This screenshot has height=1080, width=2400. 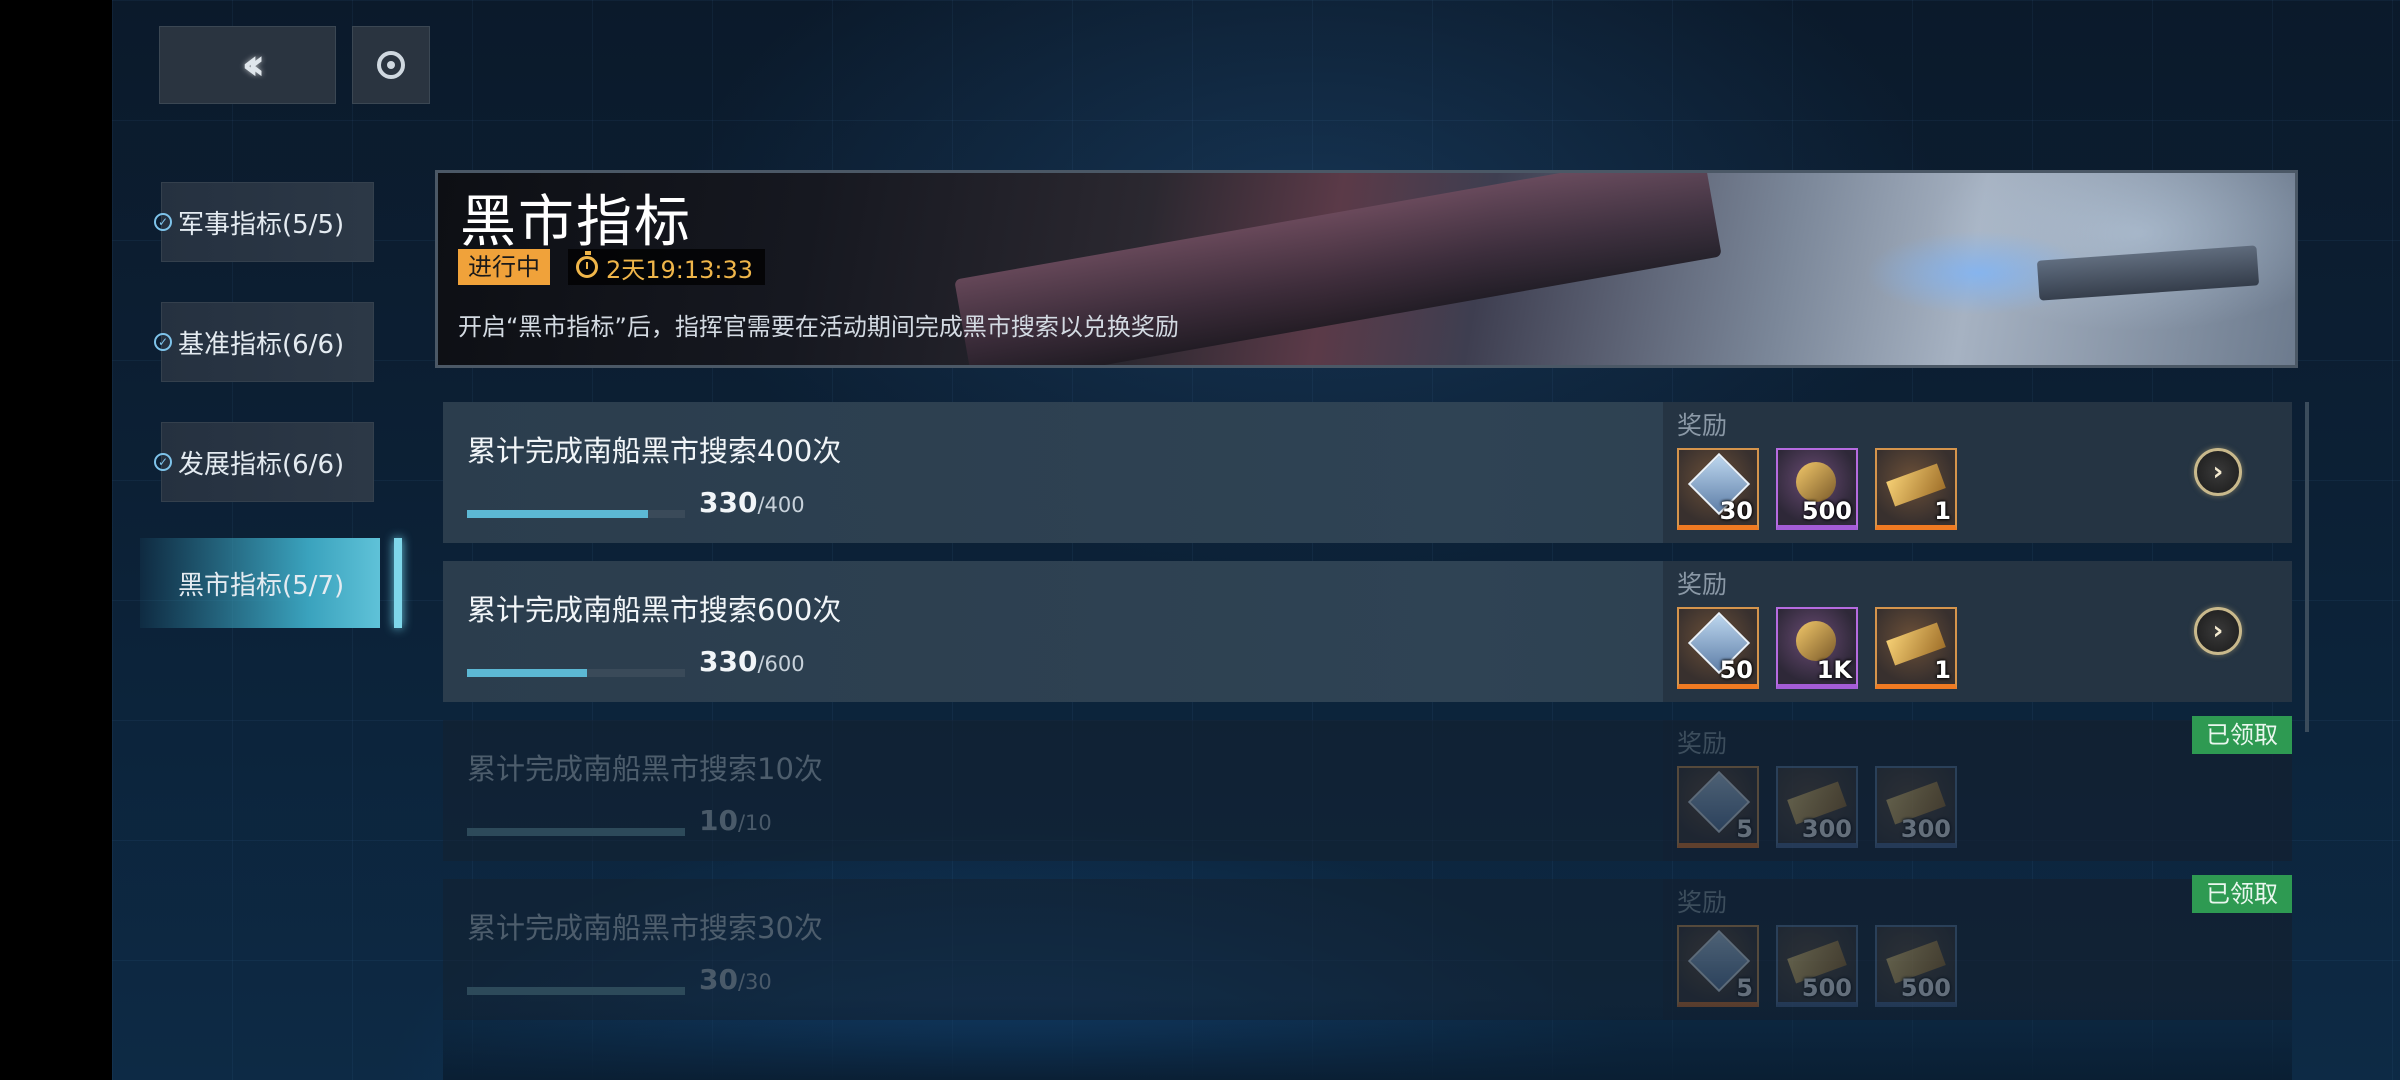 What do you see at coordinates (1718, 489) in the screenshot?
I see `reward-item: 30` at bounding box center [1718, 489].